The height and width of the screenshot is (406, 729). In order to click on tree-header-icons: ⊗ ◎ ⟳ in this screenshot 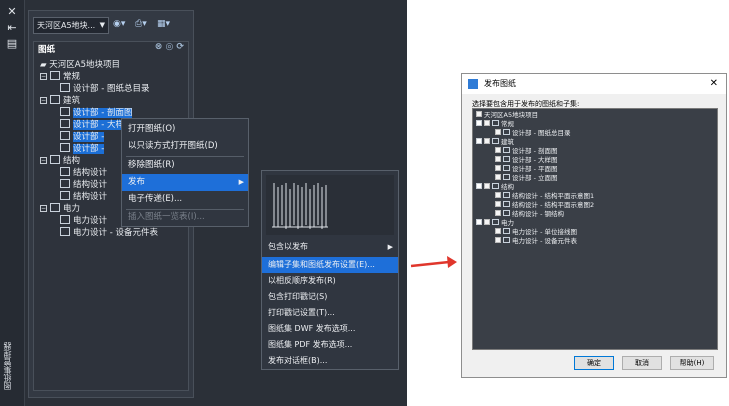, I will do `click(169, 47)`.